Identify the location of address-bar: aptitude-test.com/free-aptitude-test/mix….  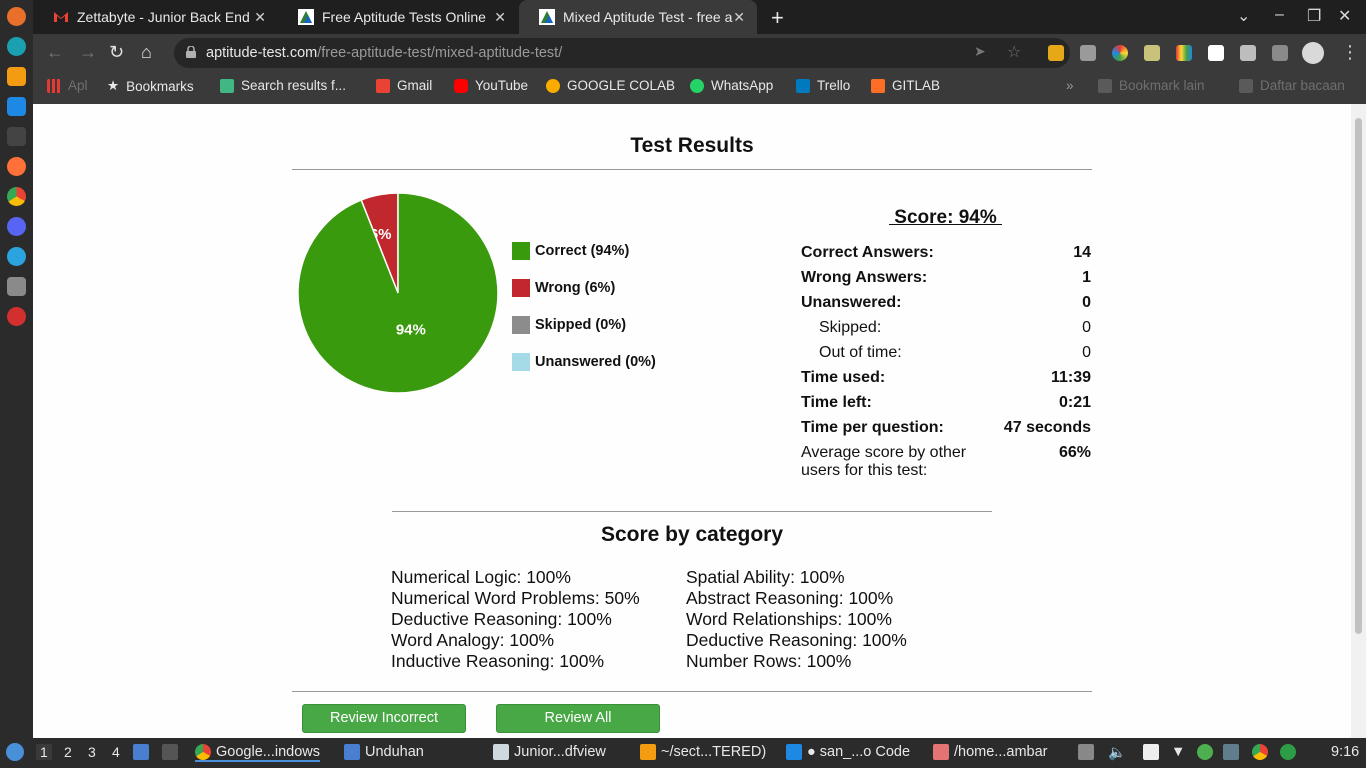
(622, 53).